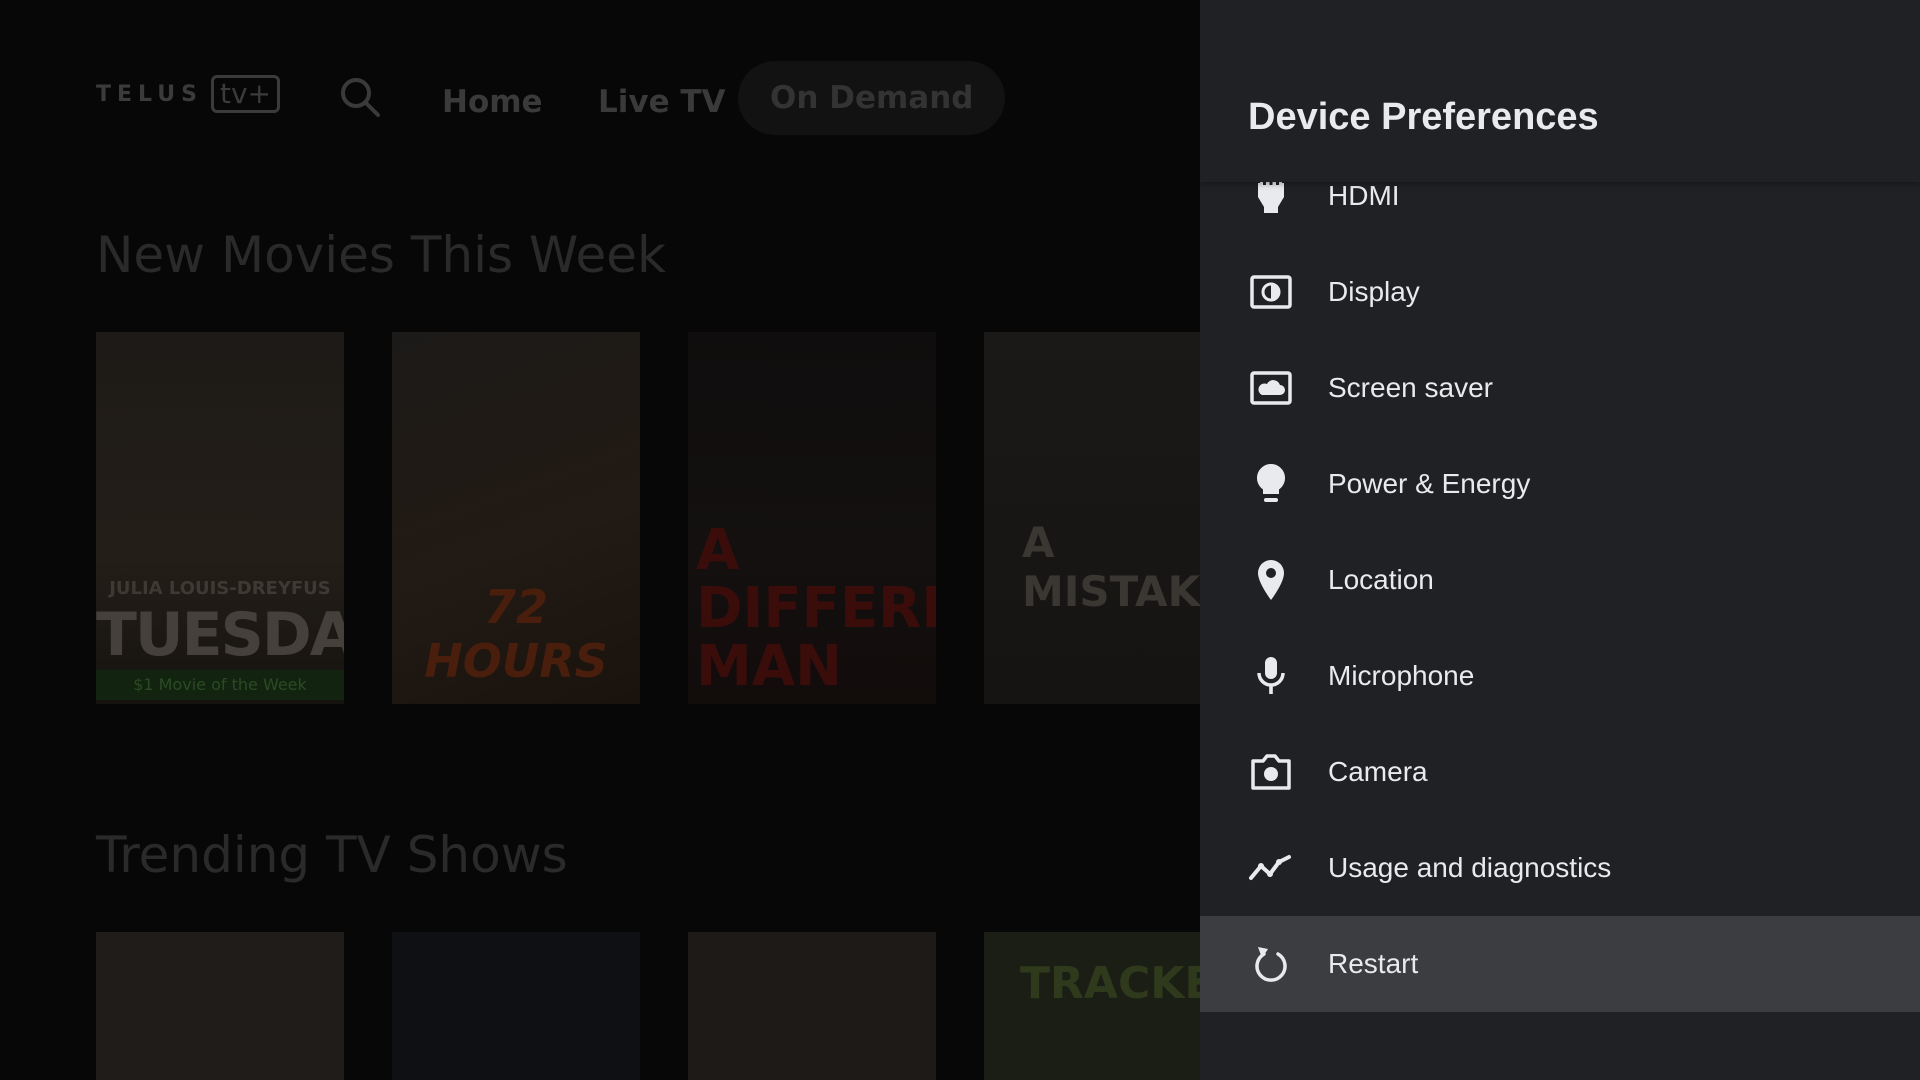 Image resolution: width=1920 pixels, height=1080 pixels. Describe the element at coordinates (816, 608) in the screenshot. I see `poster-title: A DIFFERENT MAN` at that location.